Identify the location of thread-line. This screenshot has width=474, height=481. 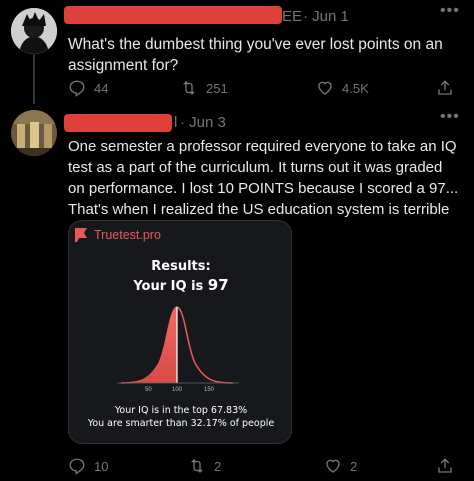
(34, 79).